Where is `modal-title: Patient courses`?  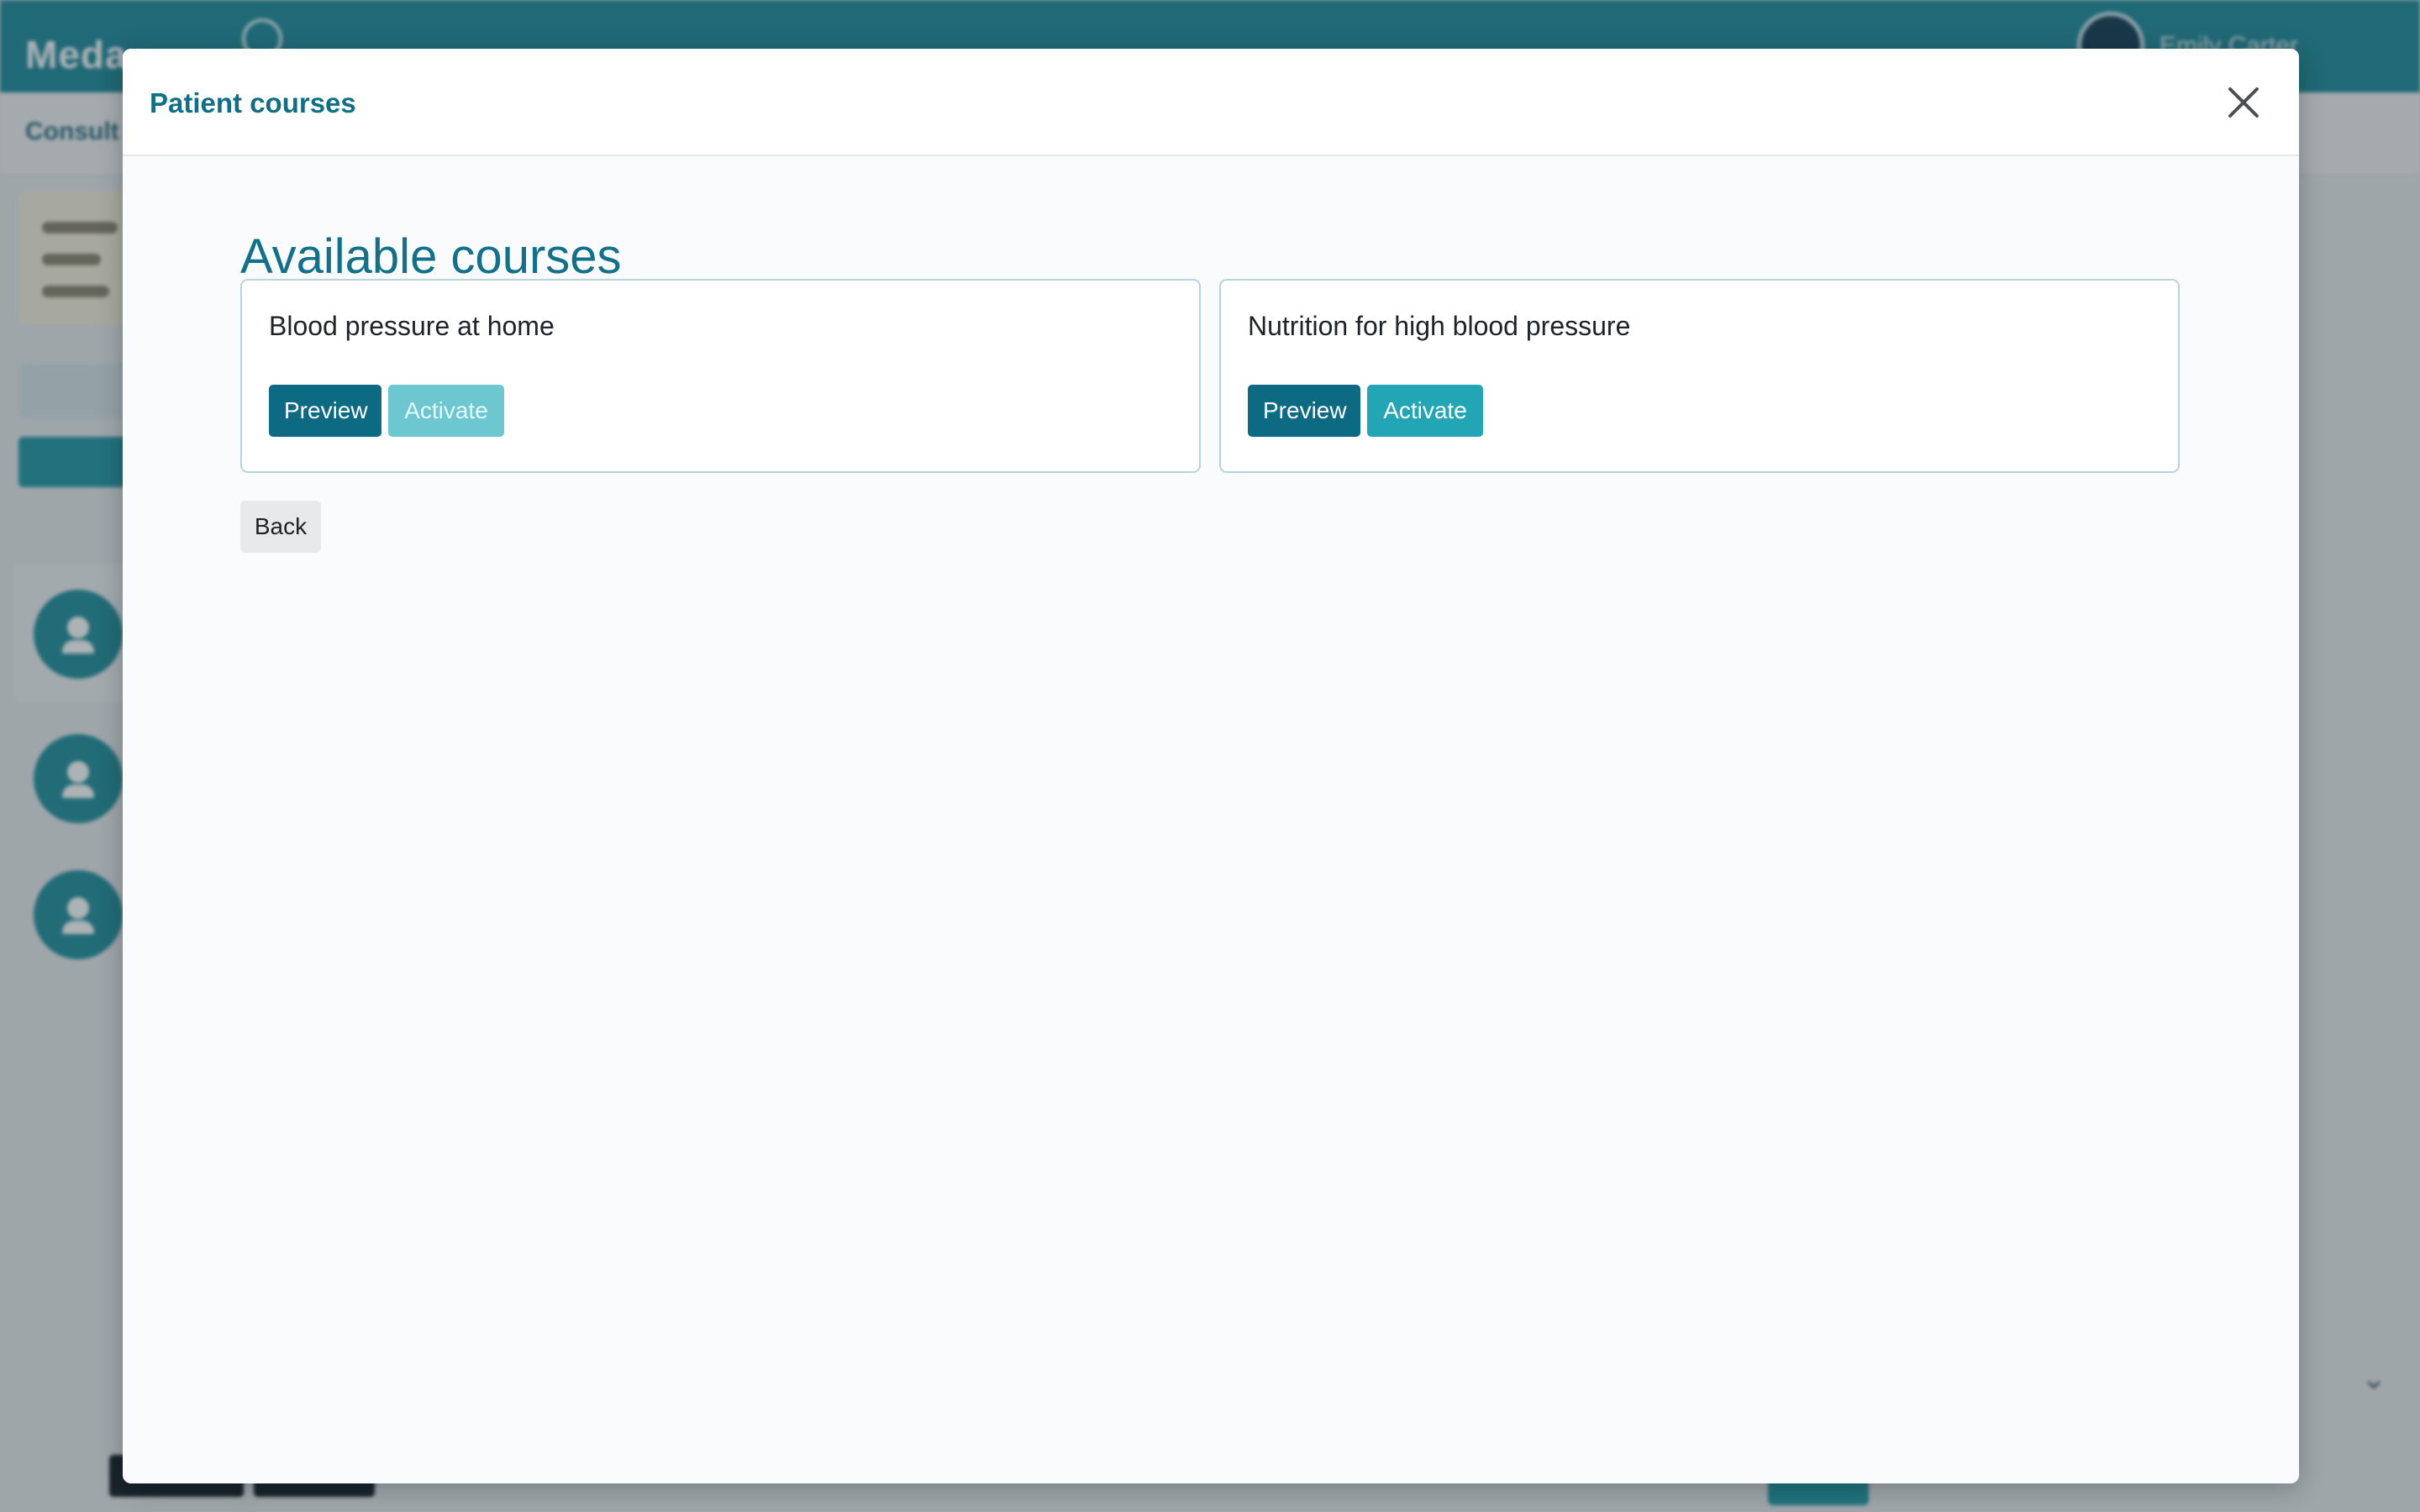 modal-title: Patient courses is located at coordinates (253, 102).